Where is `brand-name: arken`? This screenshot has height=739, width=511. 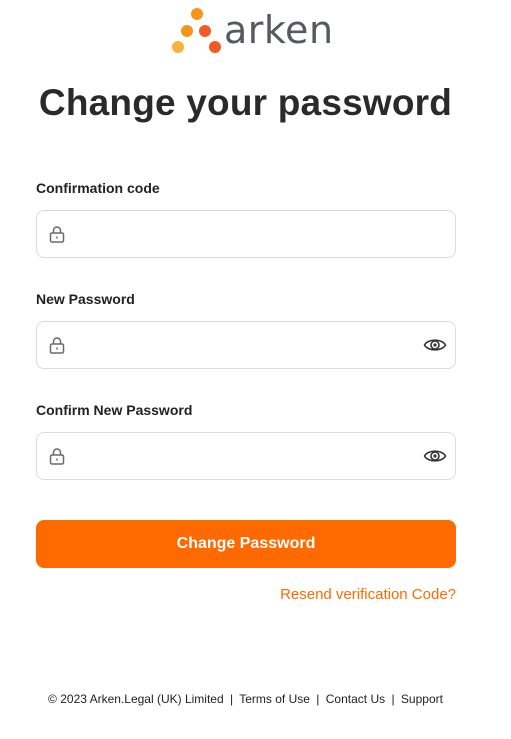 brand-name: arken is located at coordinates (279, 30).